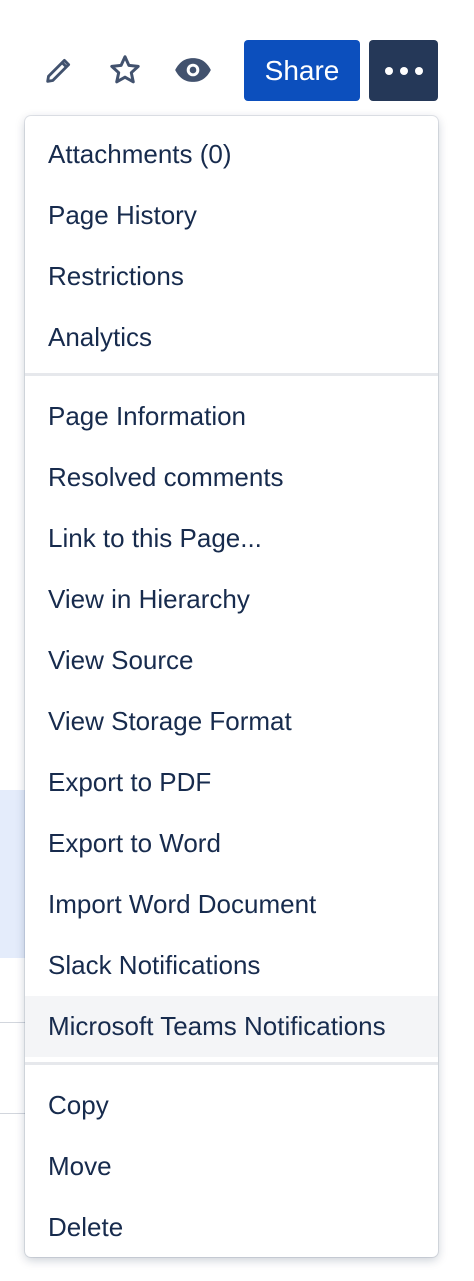  What do you see at coordinates (231, 477) in the screenshot?
I see `menu-item-resolved-comments: Resolved comments` at bounding box center [231, 477].